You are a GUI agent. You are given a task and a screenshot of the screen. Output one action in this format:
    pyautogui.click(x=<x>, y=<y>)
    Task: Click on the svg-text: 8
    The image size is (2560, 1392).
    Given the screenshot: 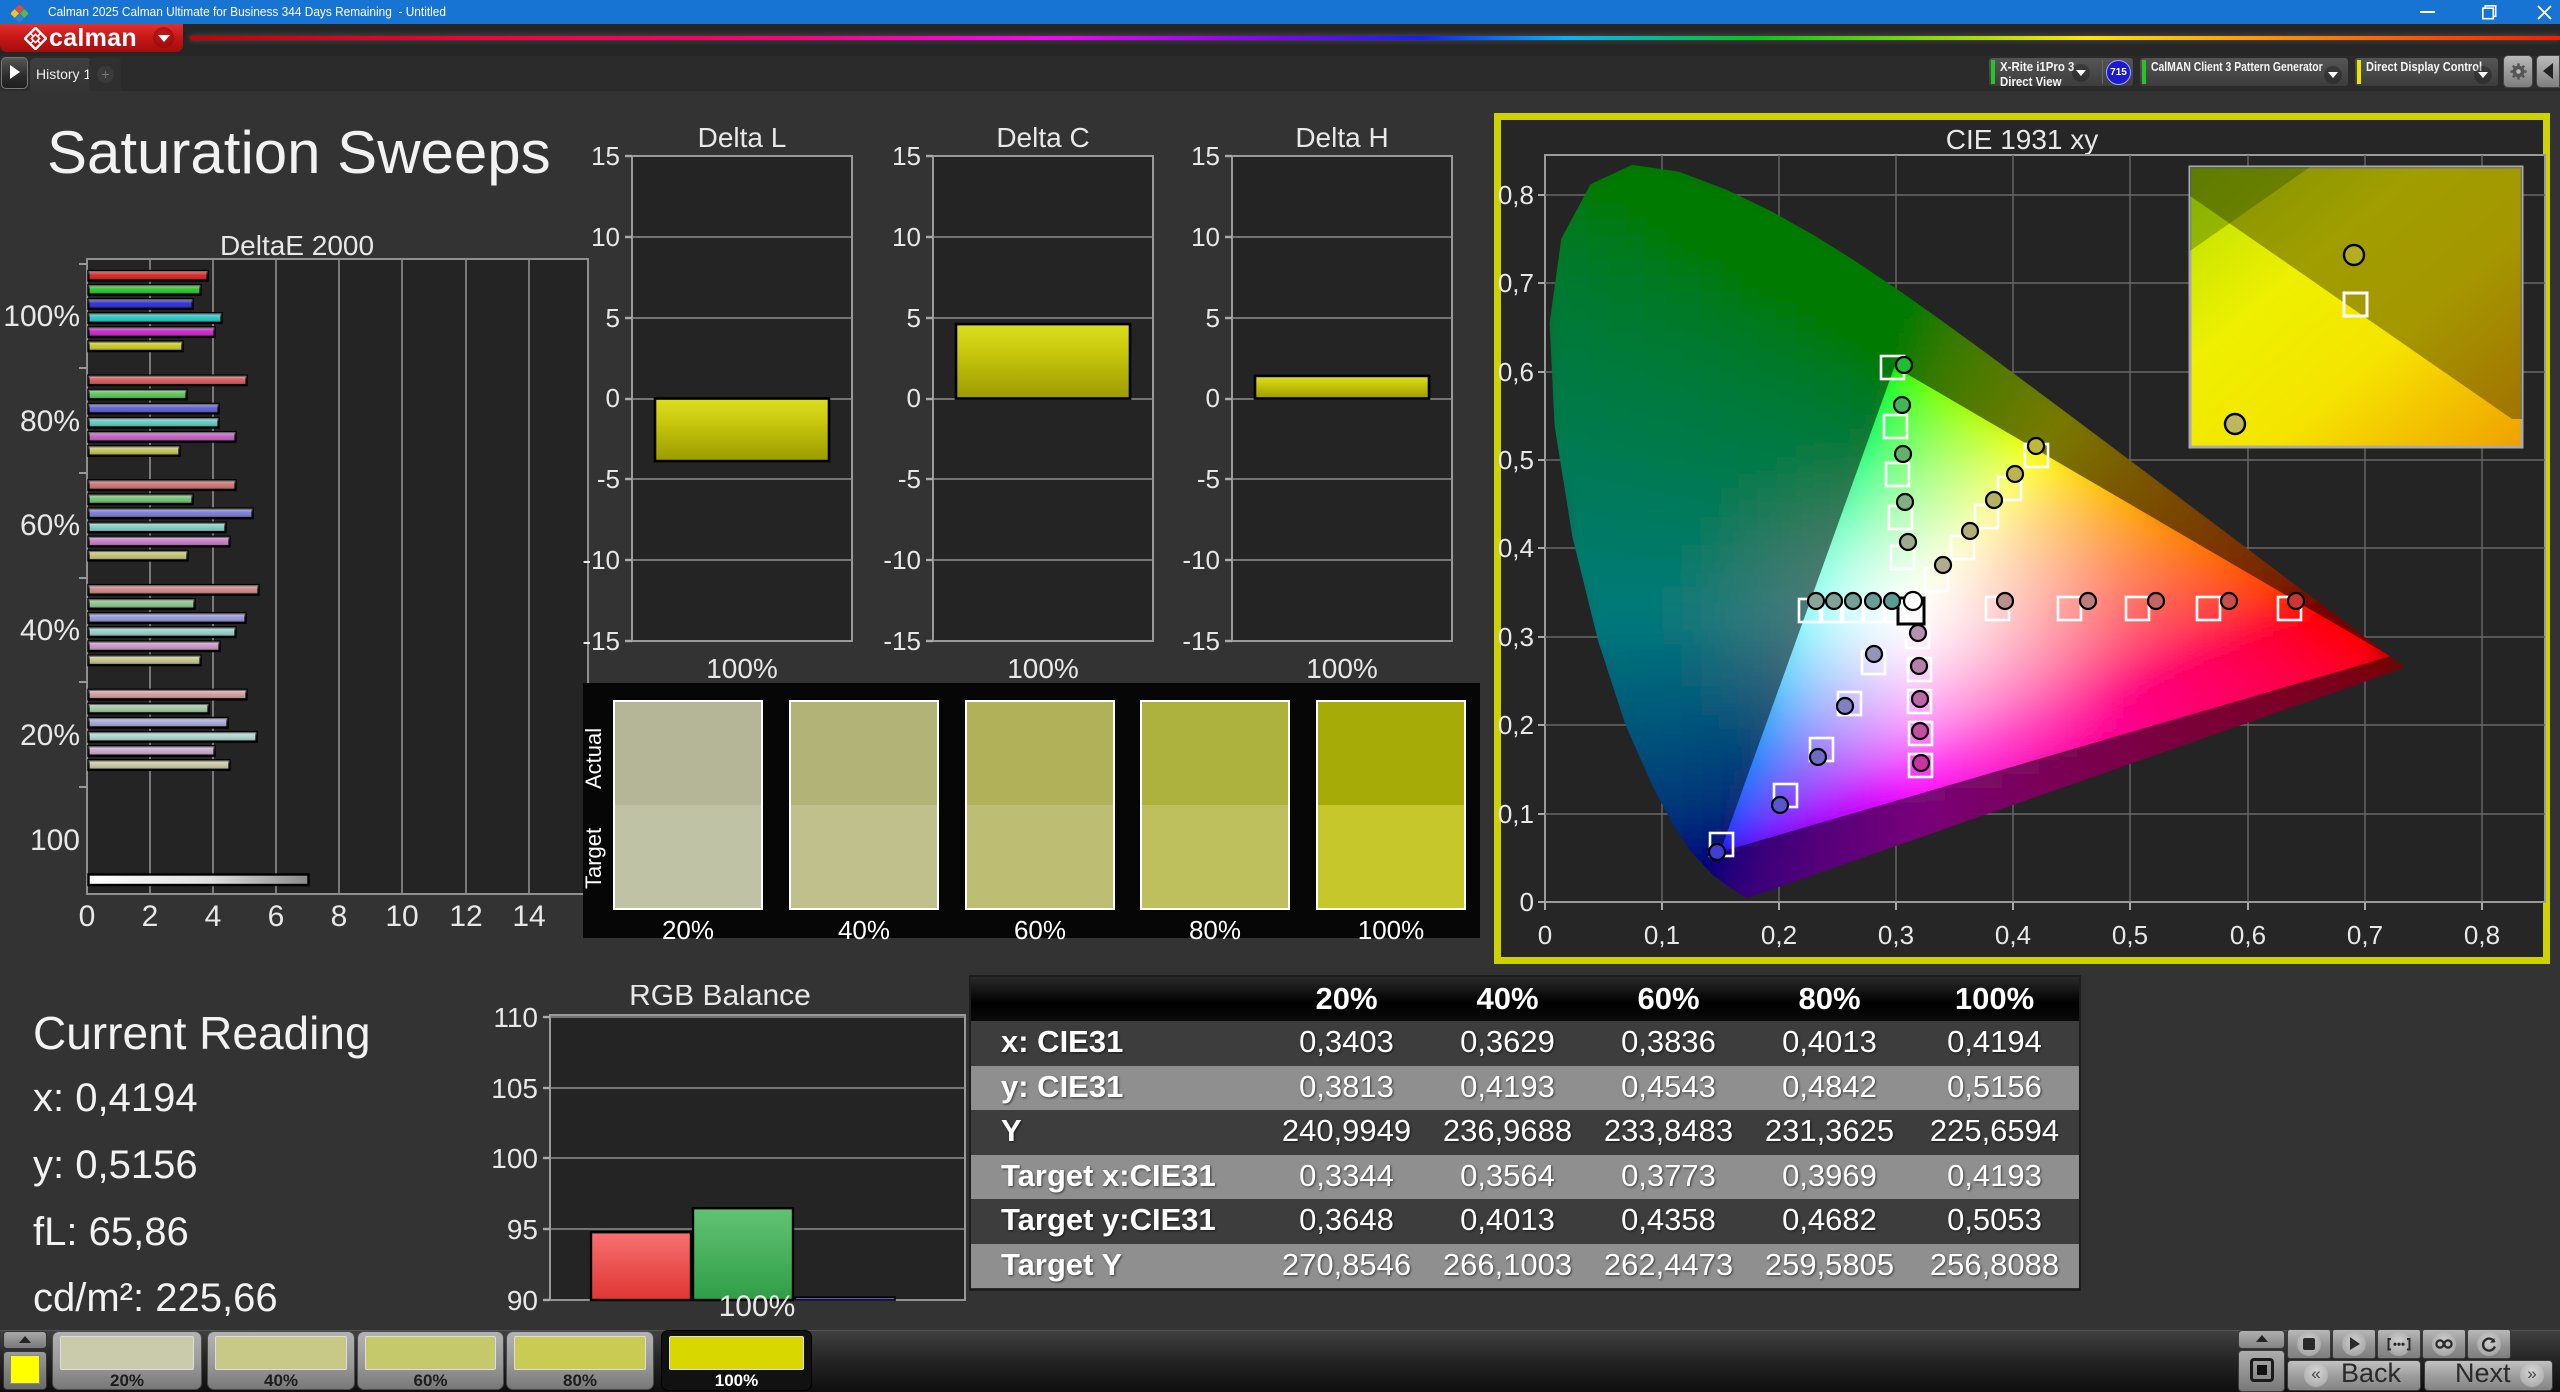 What is the action you would take?
    pyautogui.click(x=339, y=915)
    